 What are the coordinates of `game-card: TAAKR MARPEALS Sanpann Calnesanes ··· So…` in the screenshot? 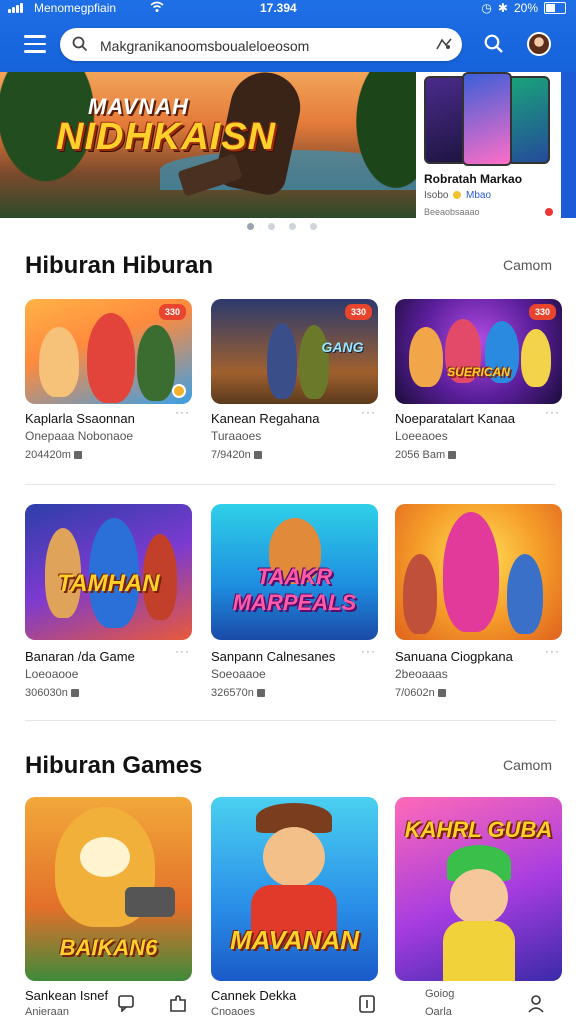 It's located at (294, 601).